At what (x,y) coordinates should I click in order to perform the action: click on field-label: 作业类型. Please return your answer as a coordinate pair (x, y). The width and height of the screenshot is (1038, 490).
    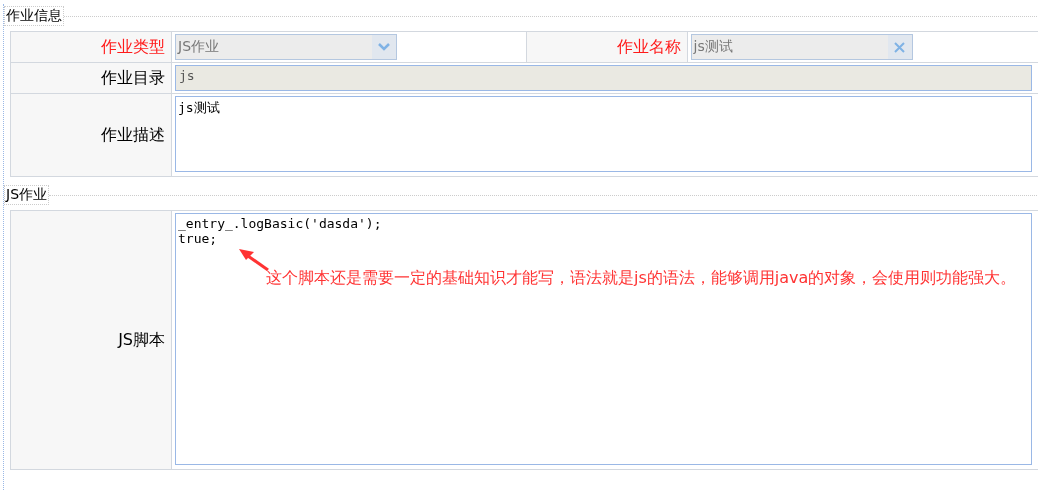
    Looking at the image, I should click on (91, 47).